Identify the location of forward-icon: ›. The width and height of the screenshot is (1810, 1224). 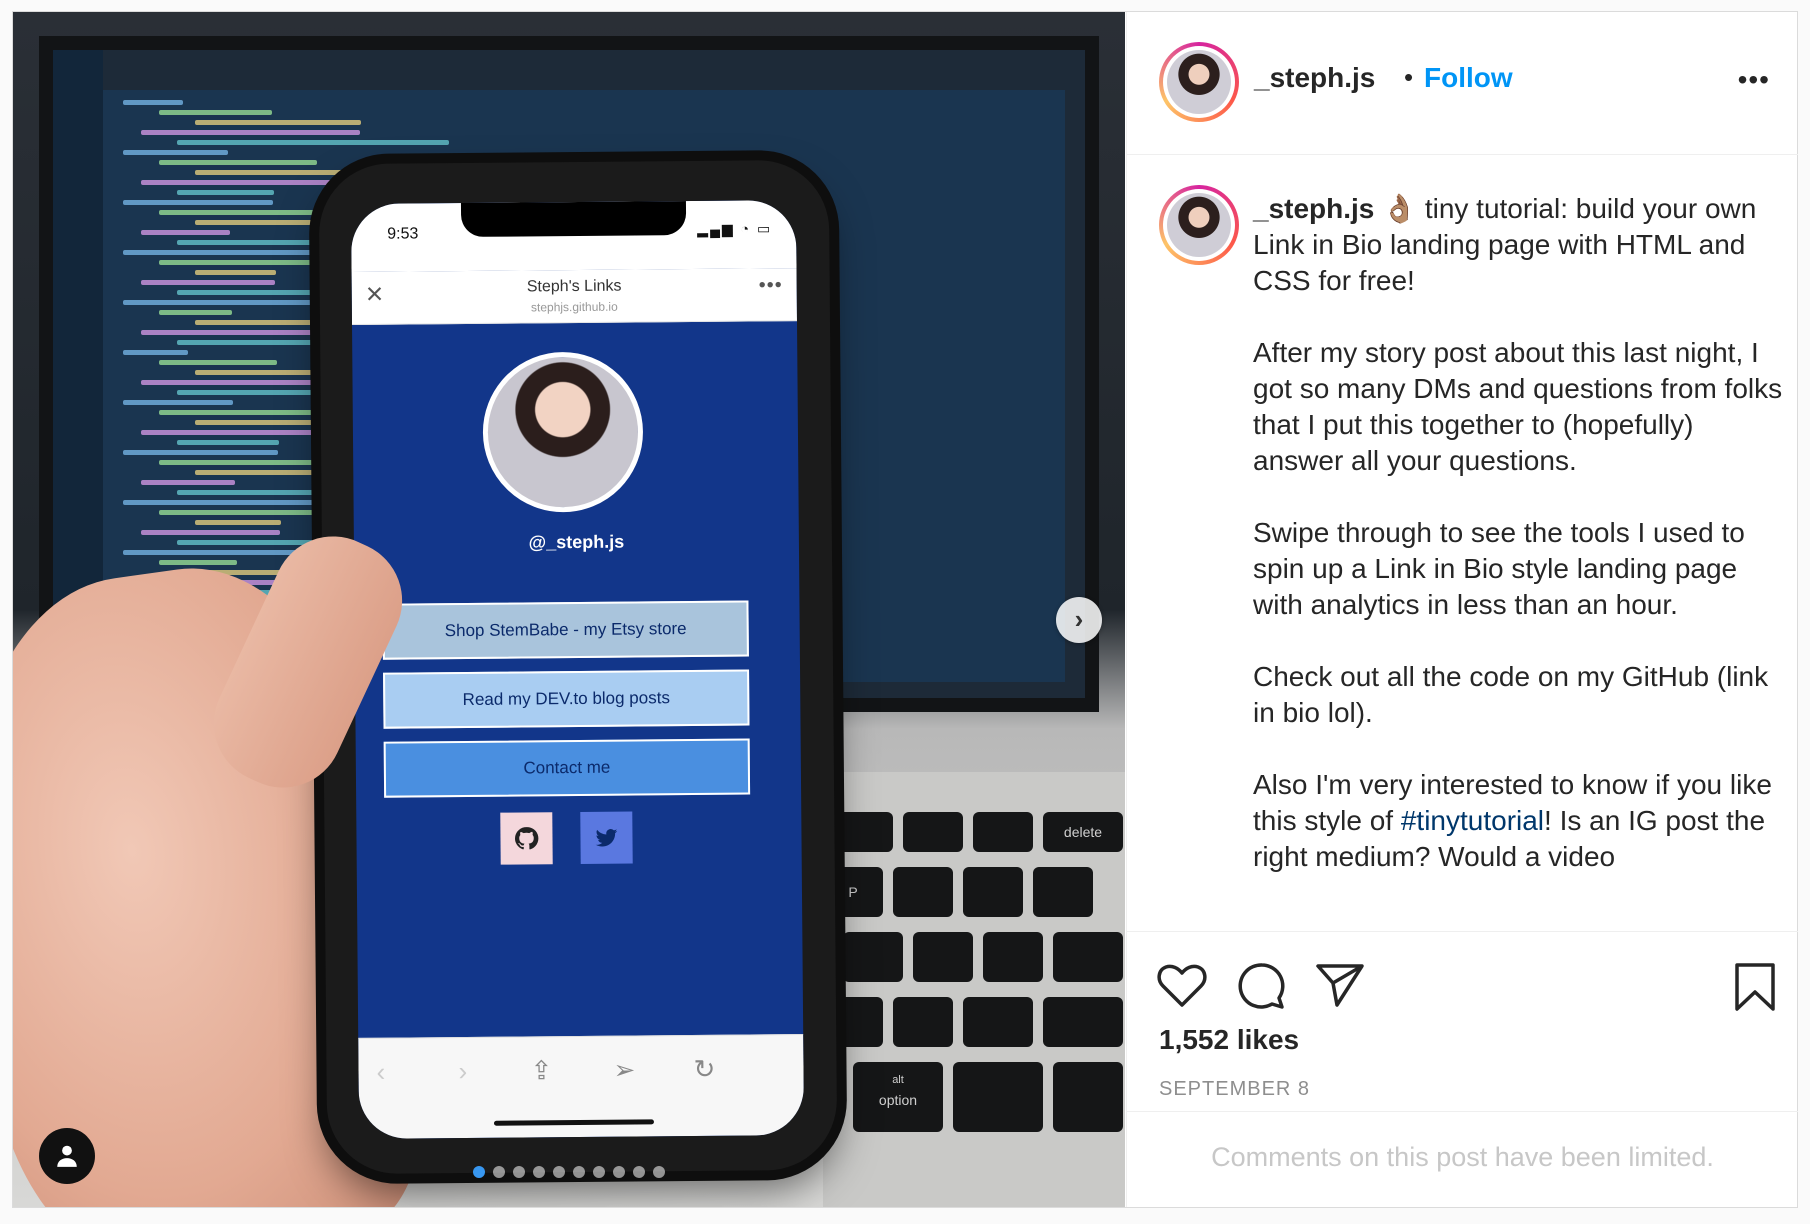
(463, 1071).